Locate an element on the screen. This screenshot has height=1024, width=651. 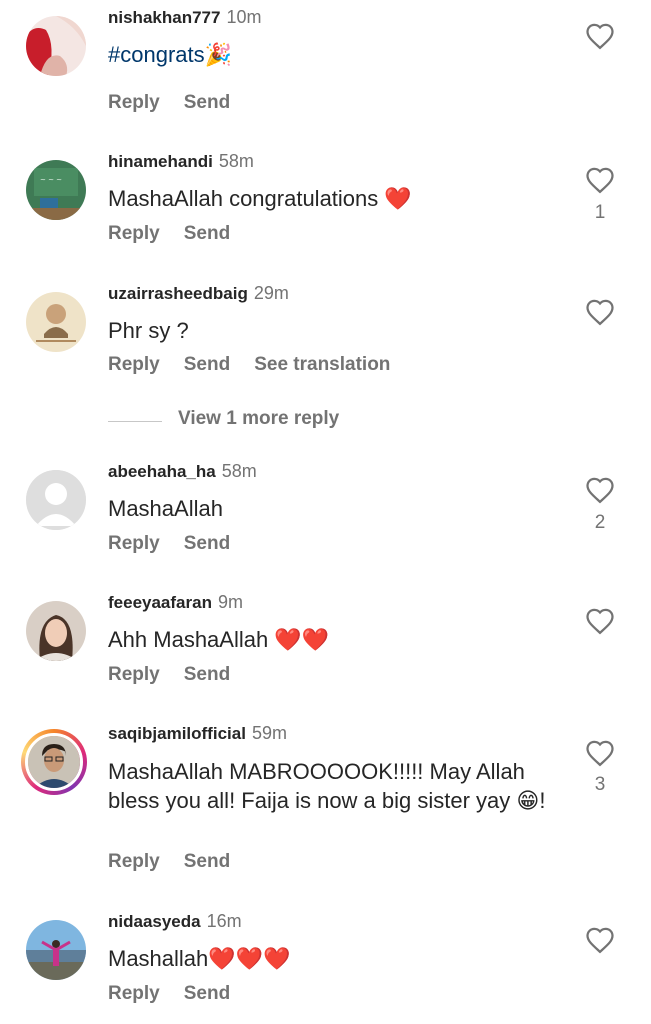
comment-meta: feeeyaafaran 9m is located at coordinates (175, 602).